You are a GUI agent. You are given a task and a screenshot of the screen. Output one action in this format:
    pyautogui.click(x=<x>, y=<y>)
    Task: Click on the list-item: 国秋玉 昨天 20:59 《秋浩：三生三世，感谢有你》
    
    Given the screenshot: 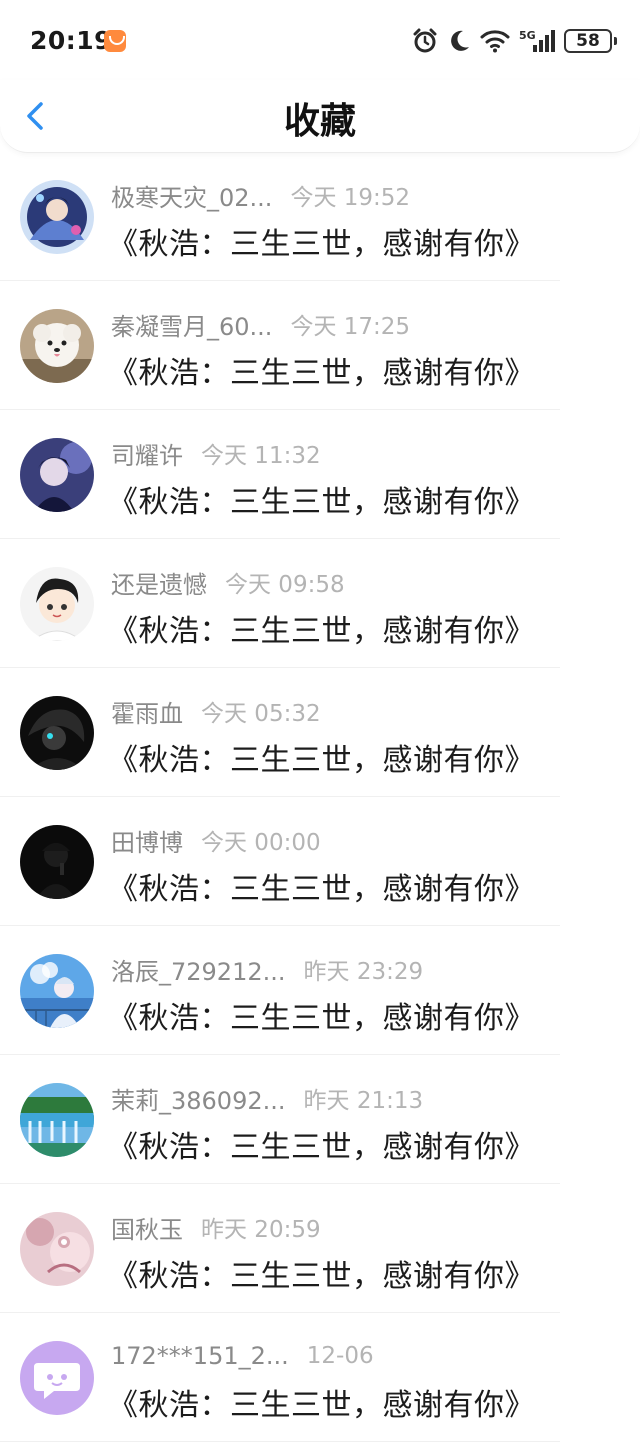 What is the action you would take?
    pyautogui.click(x=320, y=1248)
    